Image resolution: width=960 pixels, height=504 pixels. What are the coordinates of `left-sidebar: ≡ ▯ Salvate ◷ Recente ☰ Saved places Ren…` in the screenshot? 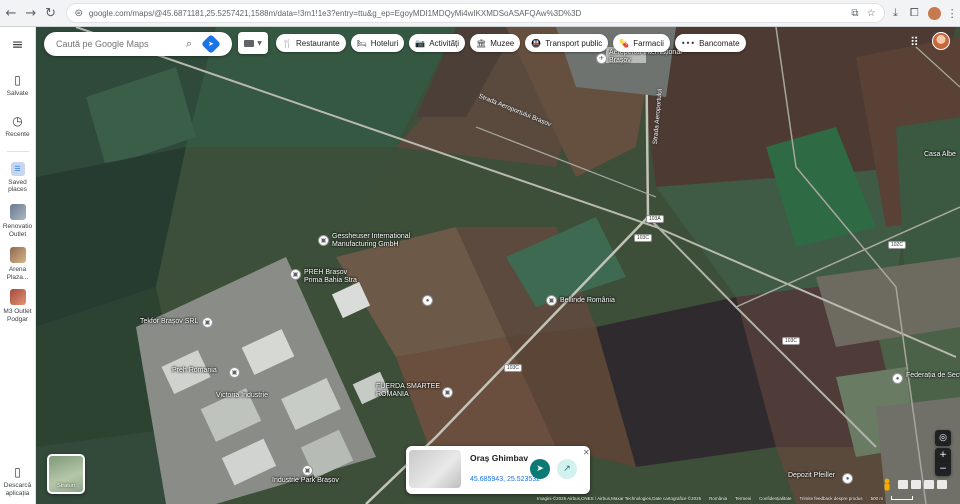 It's located at (18, 265).